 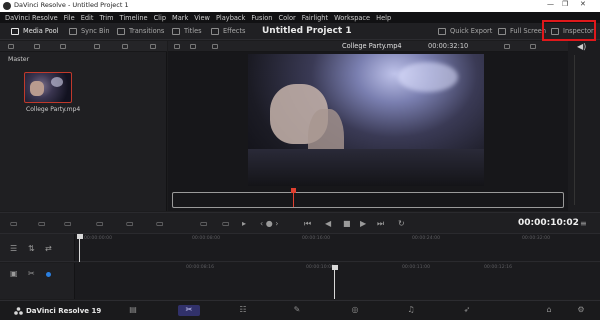 I want to click on ruler-tick: 00:00:00:00, so click(x=98, y=238).